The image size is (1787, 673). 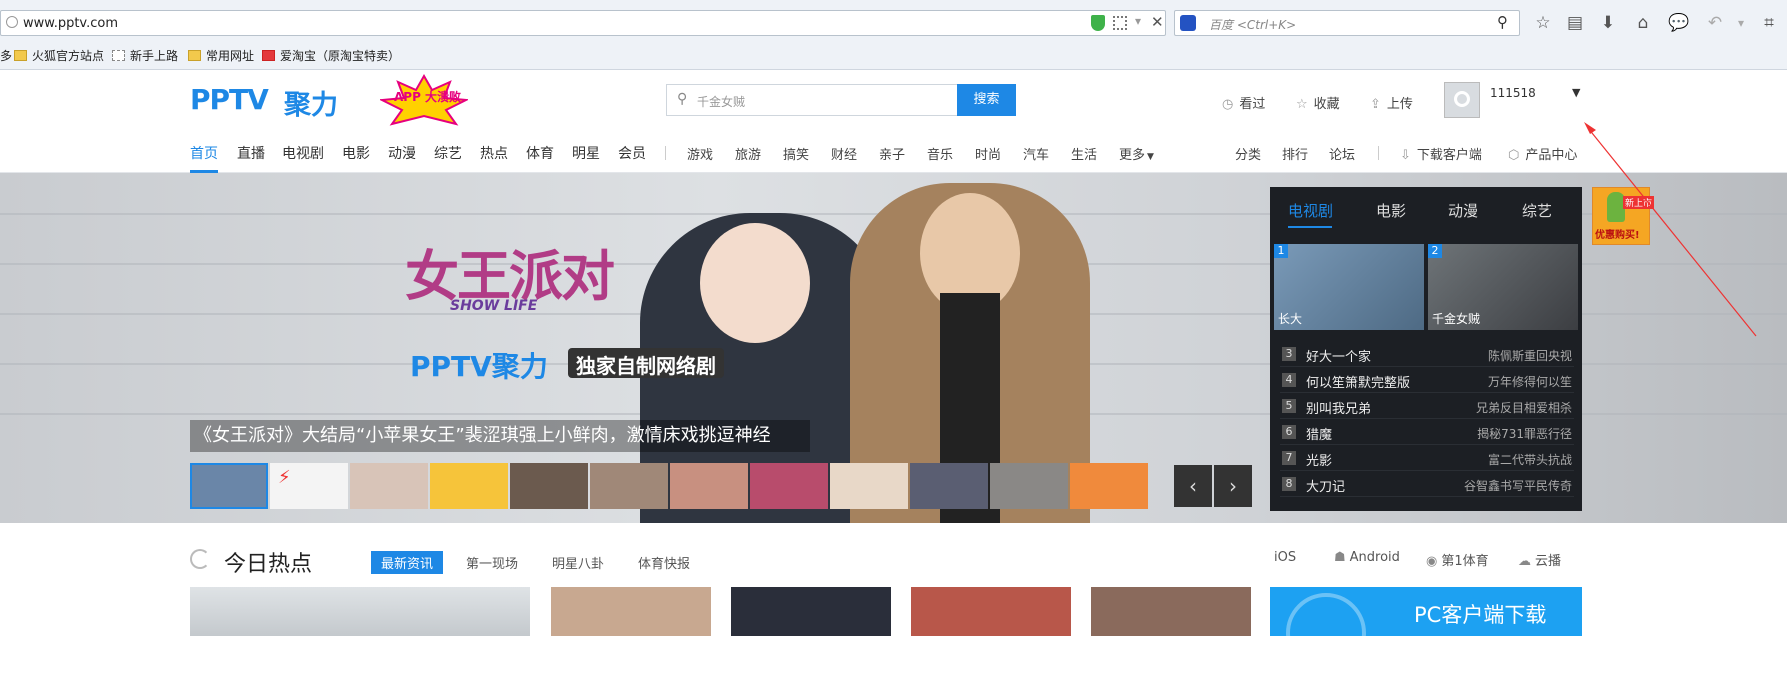 I want to click on panel-tab-variety: 综艺, so click(x=1537, y=210).